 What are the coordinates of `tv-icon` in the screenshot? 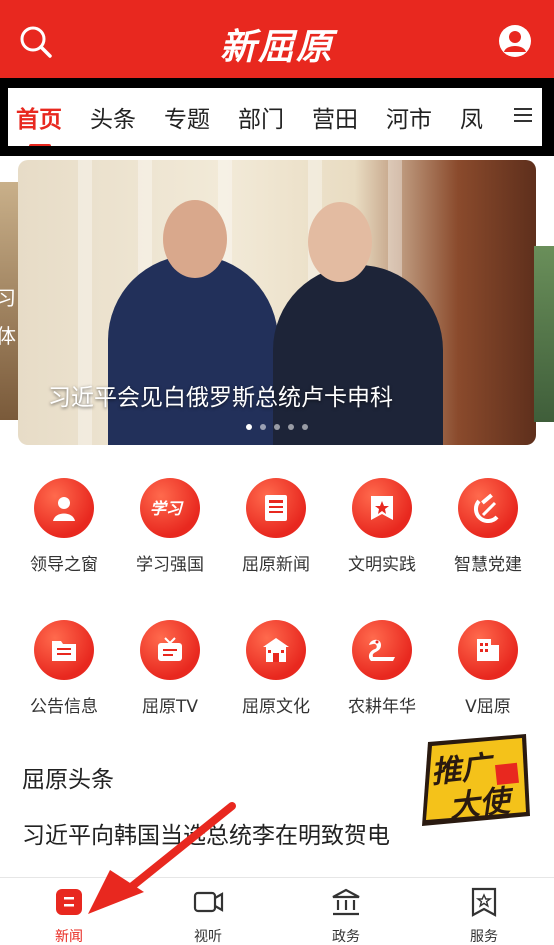 It's located at (170, 650).